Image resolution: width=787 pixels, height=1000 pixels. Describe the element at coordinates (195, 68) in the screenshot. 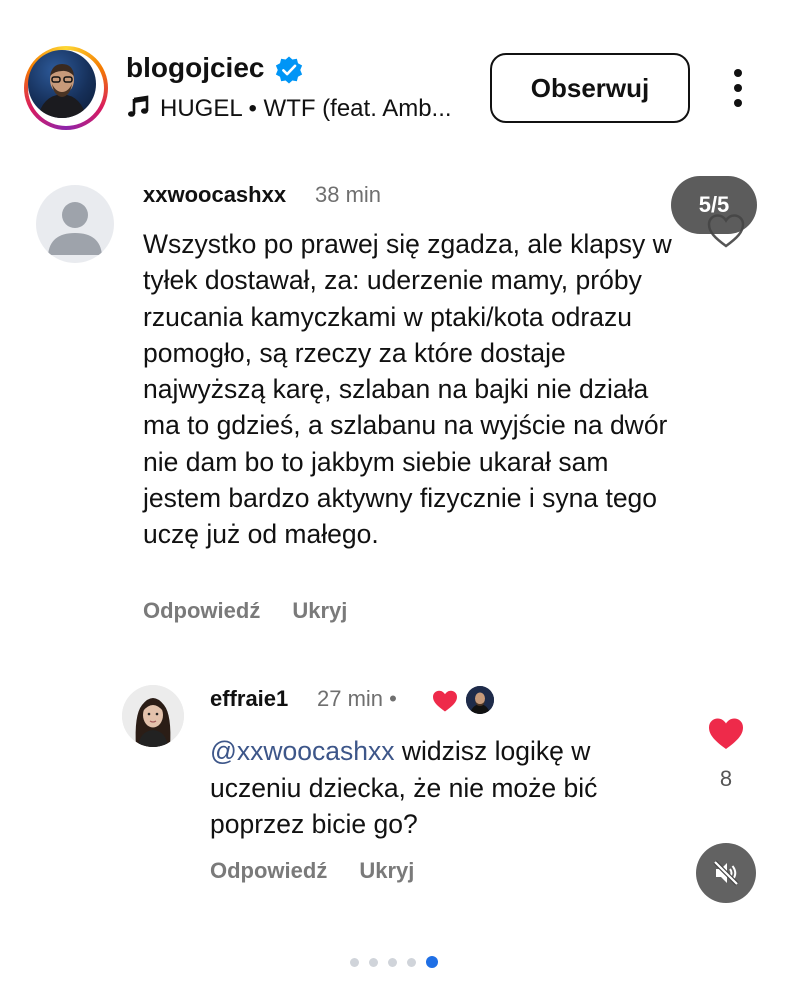

I see `post-author-username: blogojciec` at that location.